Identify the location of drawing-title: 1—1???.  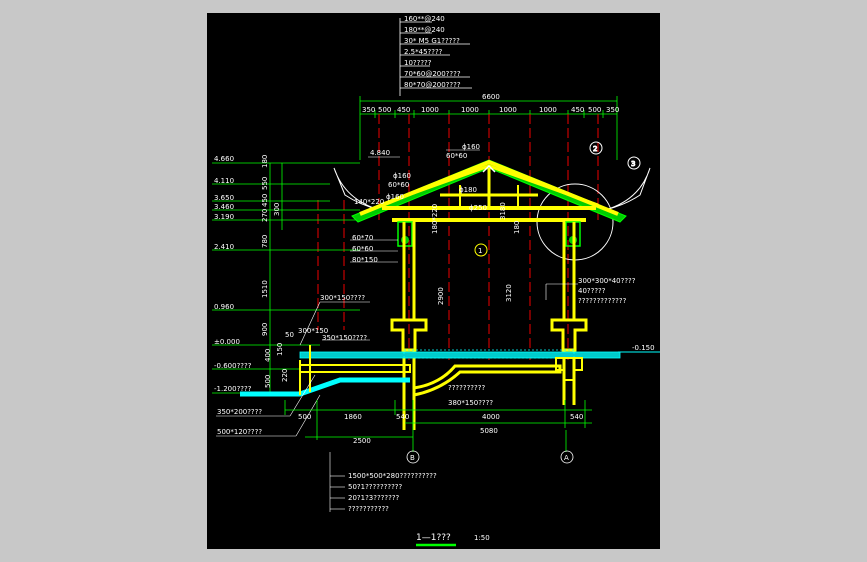
(433, 538).